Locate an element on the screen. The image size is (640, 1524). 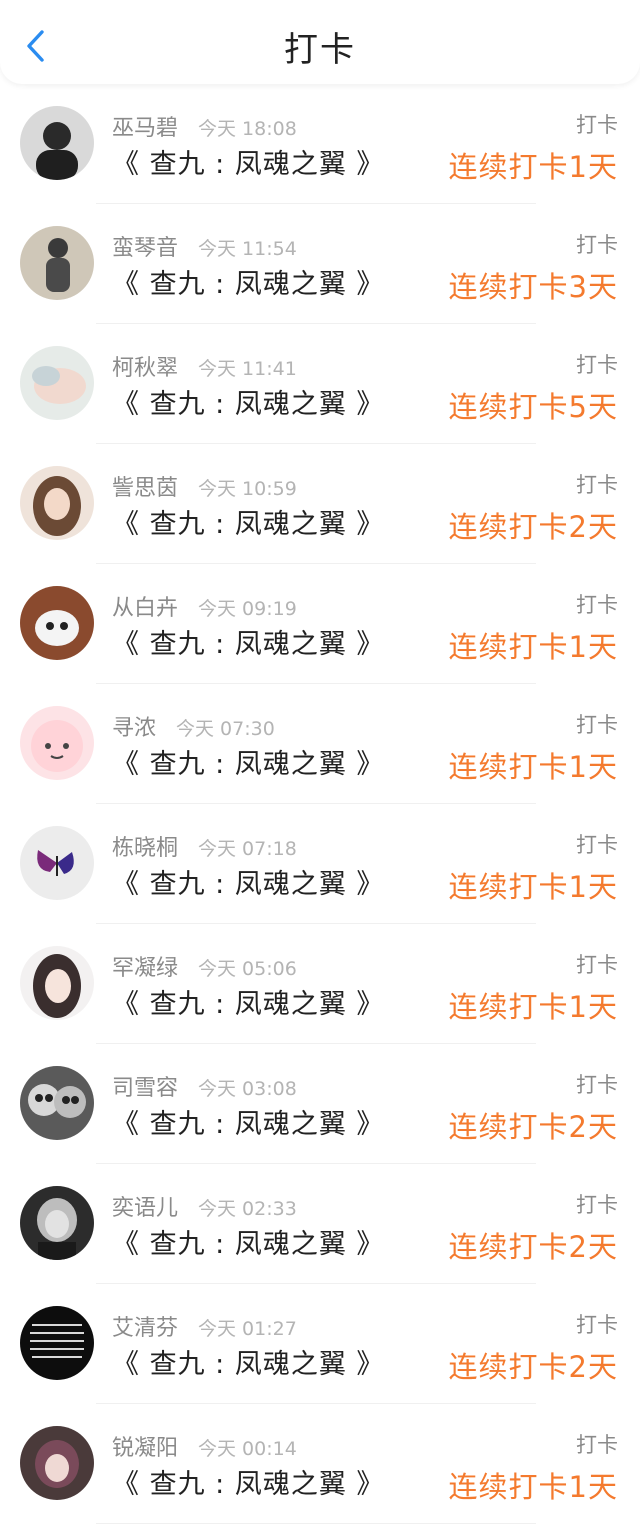
checkin-time: 今天 01:27 is located at coordinates (247, 1329).